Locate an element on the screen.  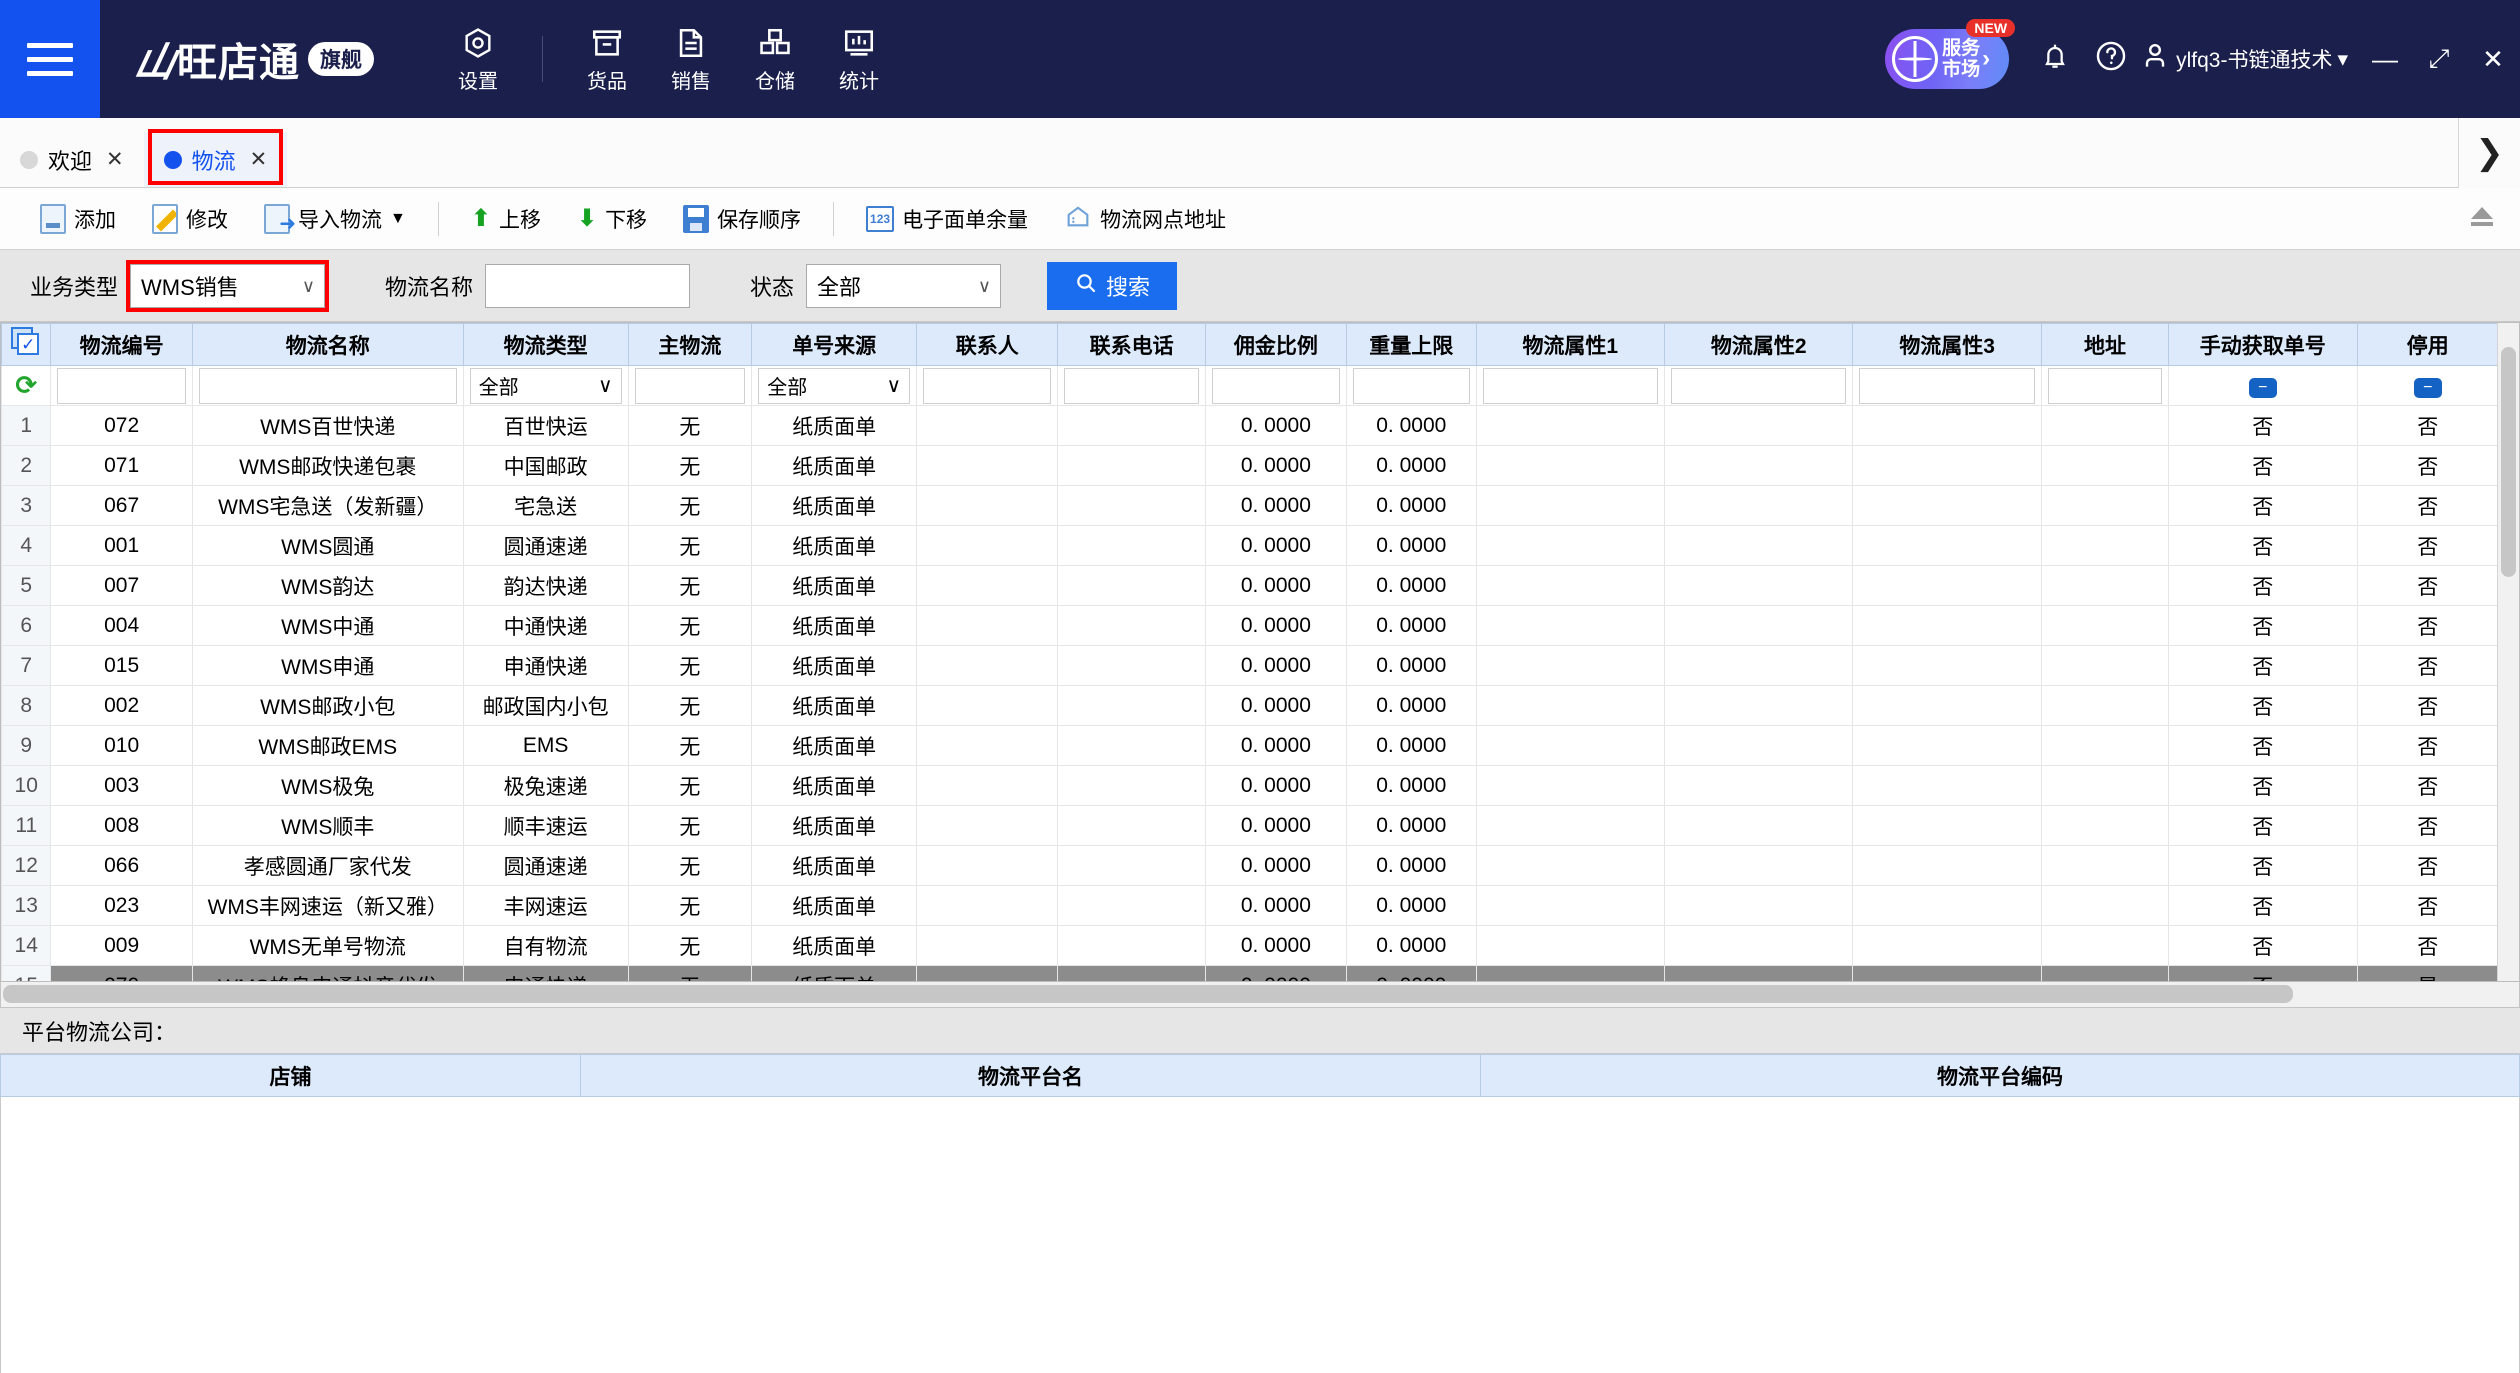
grid-vertical-scroll-thumb is located at coordinates (2508, 462).